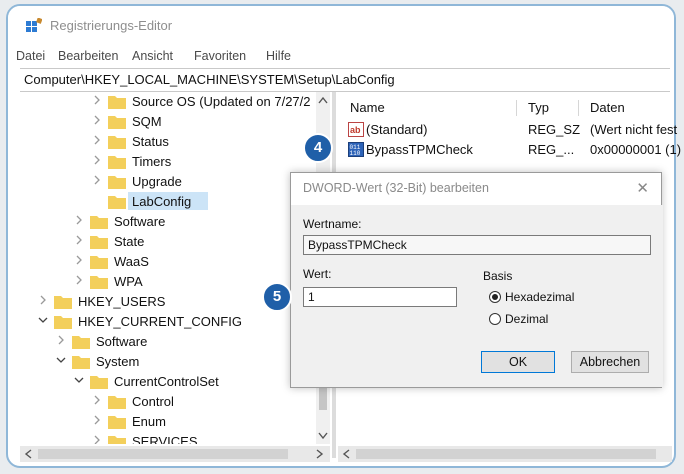 The image size is (684, 474). I want to click on tree-item-label: Control, so click(153, 401).